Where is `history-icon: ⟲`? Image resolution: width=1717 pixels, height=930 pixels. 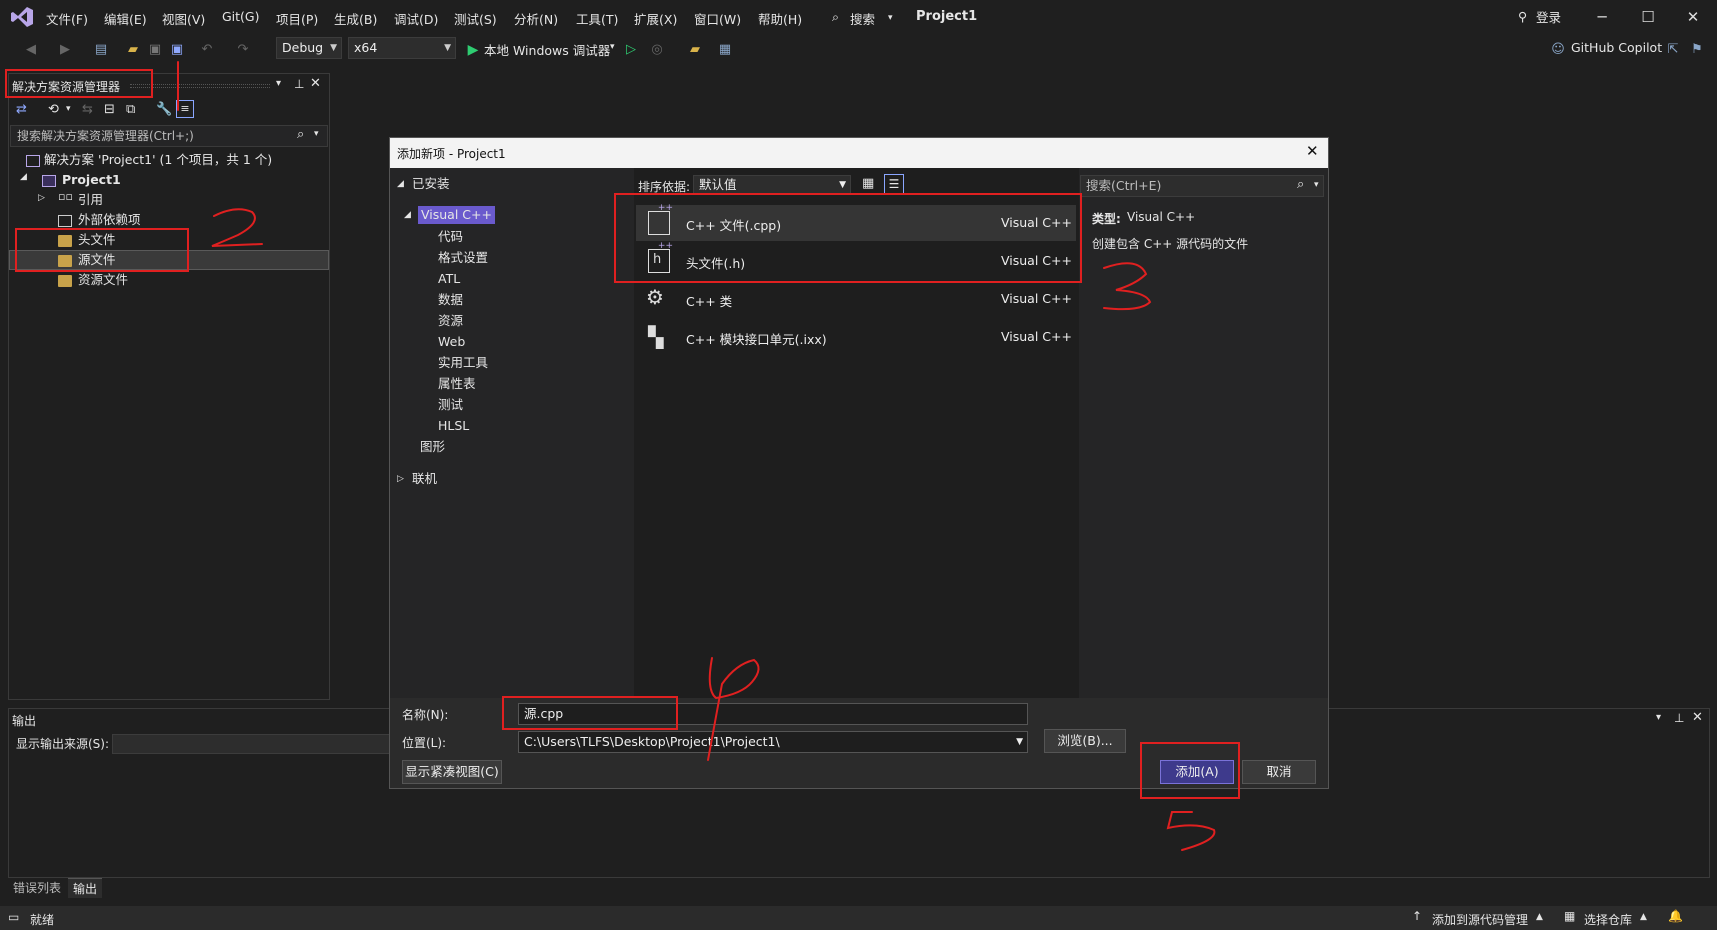 history-icon: ⟲ is located at coordinates (53, 109).